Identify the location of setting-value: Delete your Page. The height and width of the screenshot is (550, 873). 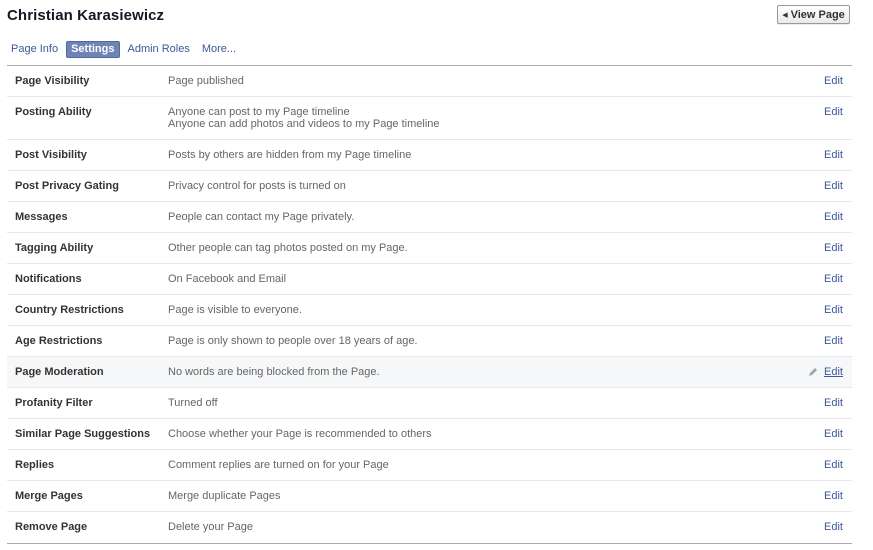
(210, 527).